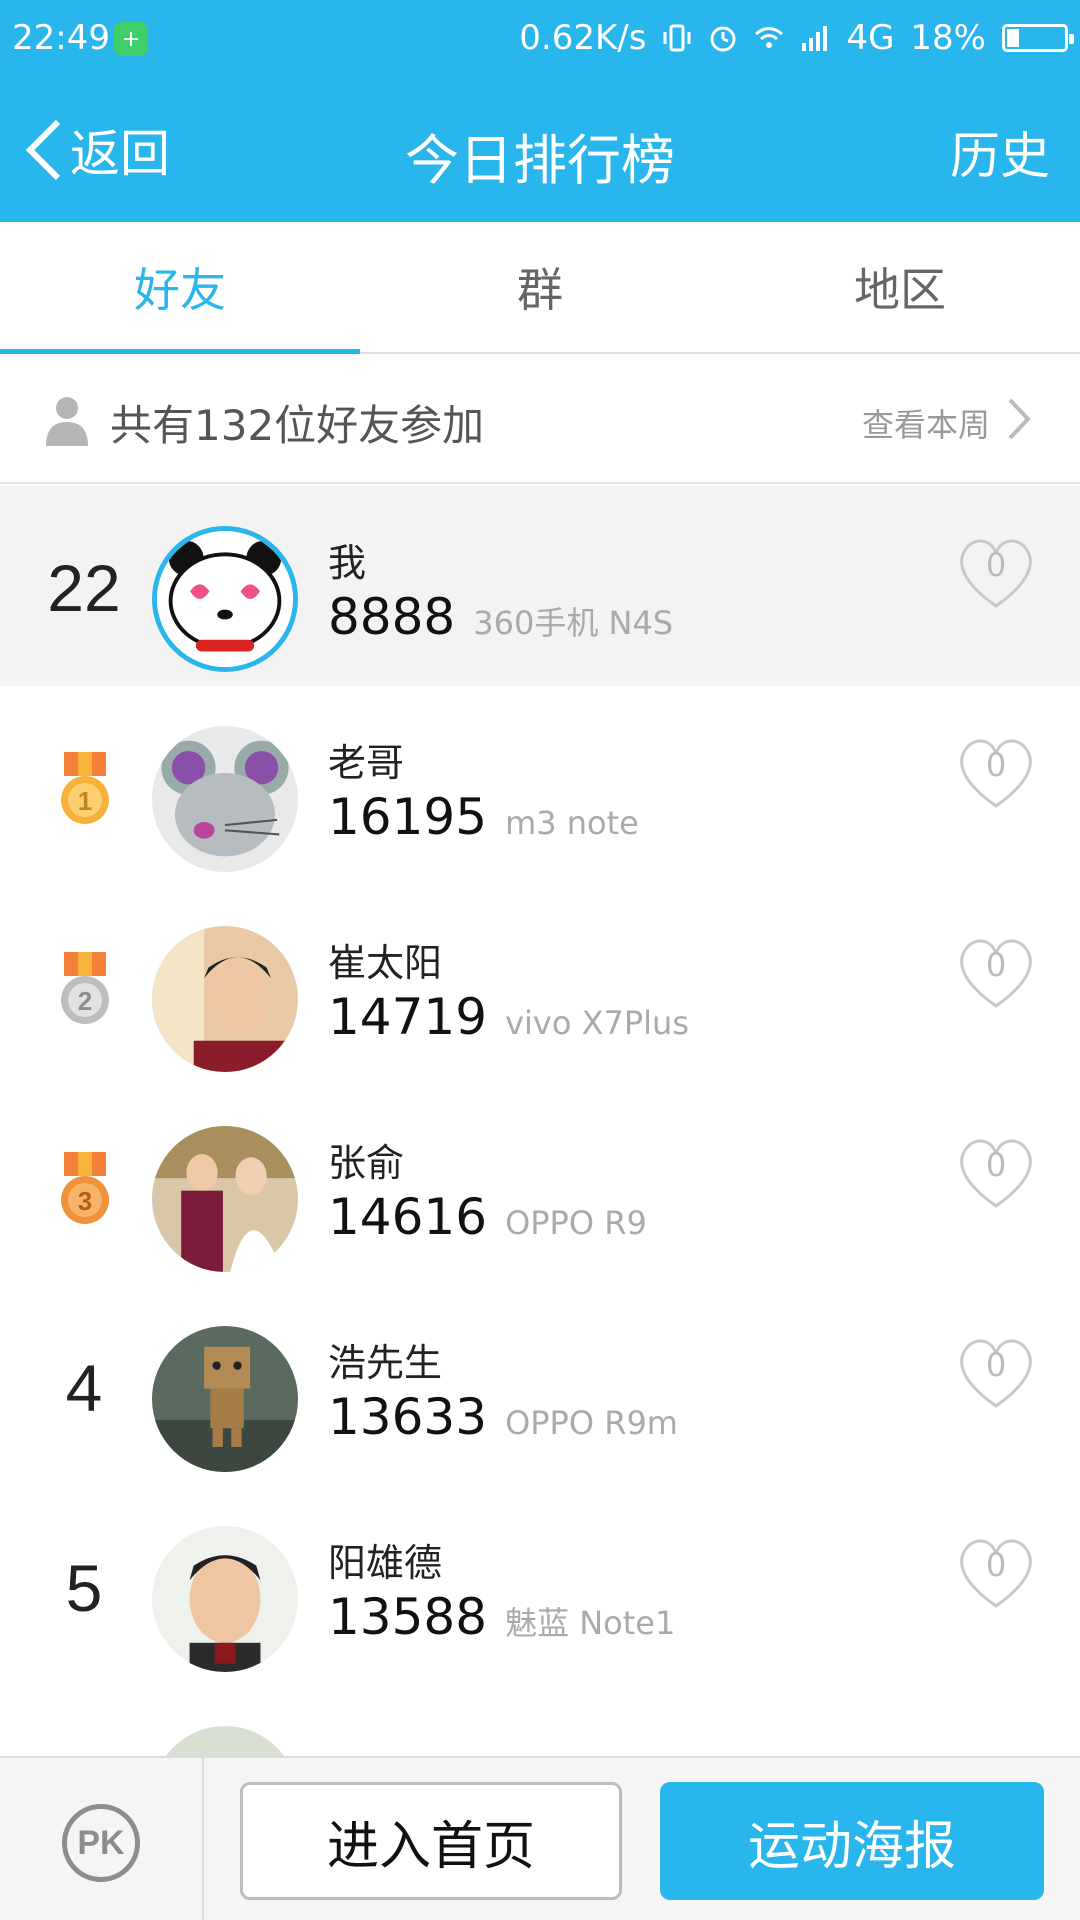 This screenshot has height=1920, width=1080. I want to click on battery-icon, so click(1038, 38).